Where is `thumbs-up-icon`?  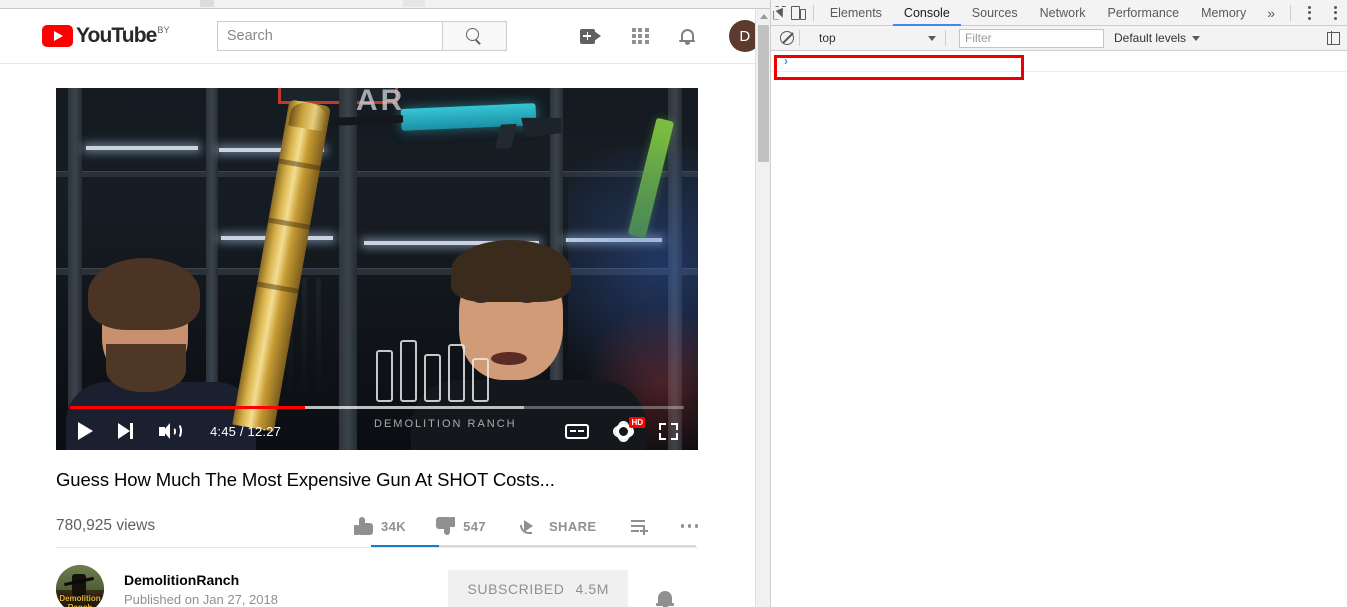 thumbs-up-icon is located at coordinates (364, 526).